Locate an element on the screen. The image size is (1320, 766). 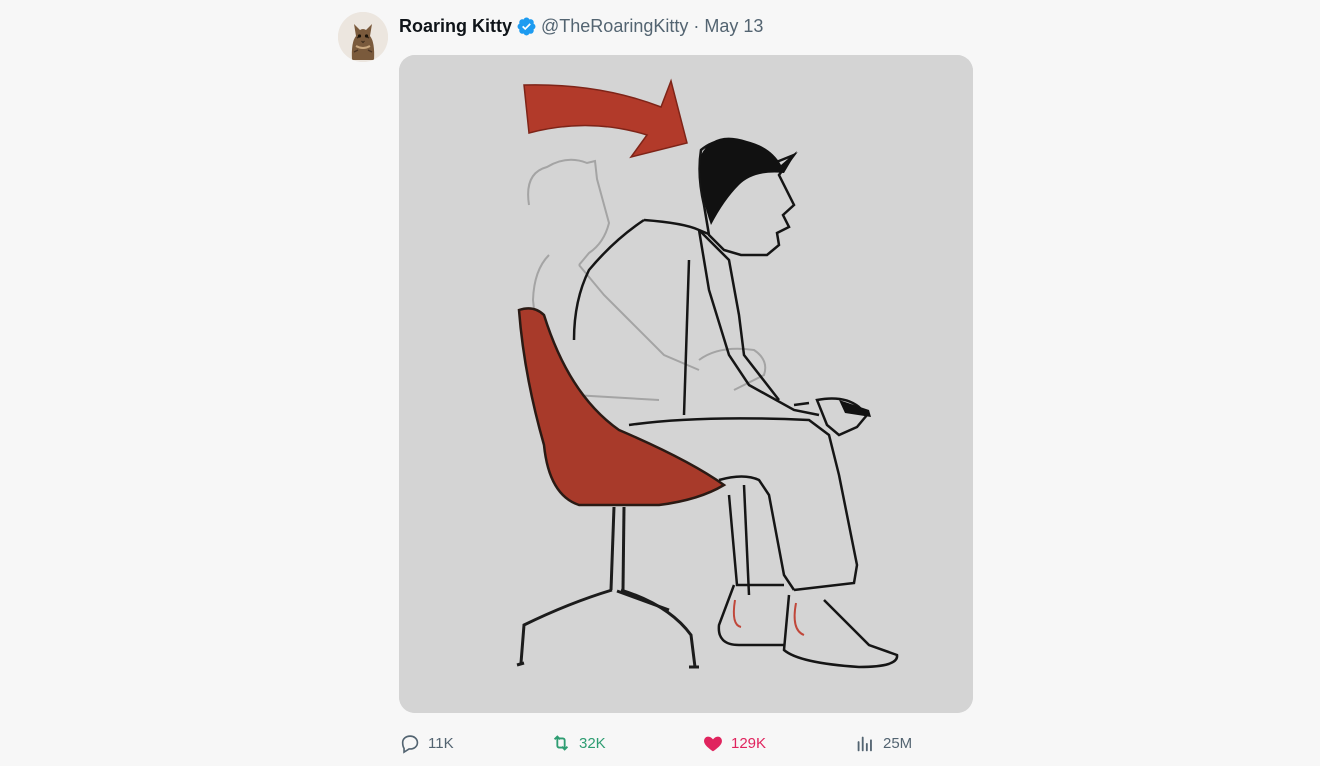
retweet-button: 32K is located at coordinates (578, 743).